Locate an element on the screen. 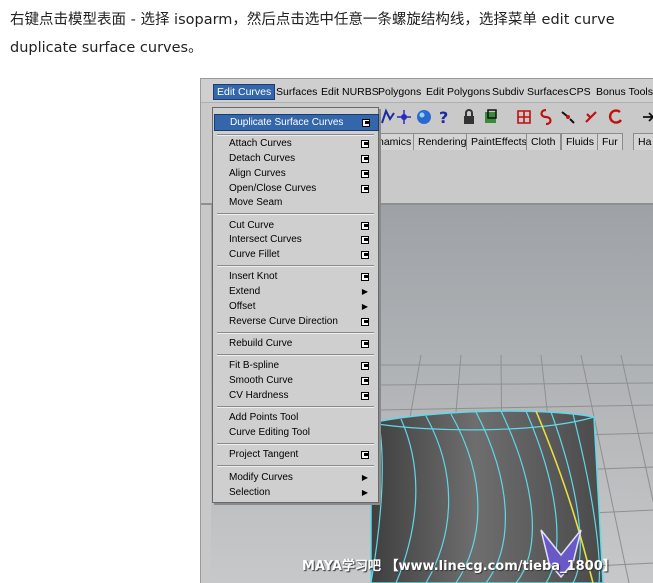 This screenshot has width=653, height=583. tutorial-line-2: duplicate surface curves。 is located at coordinates (106, 48).